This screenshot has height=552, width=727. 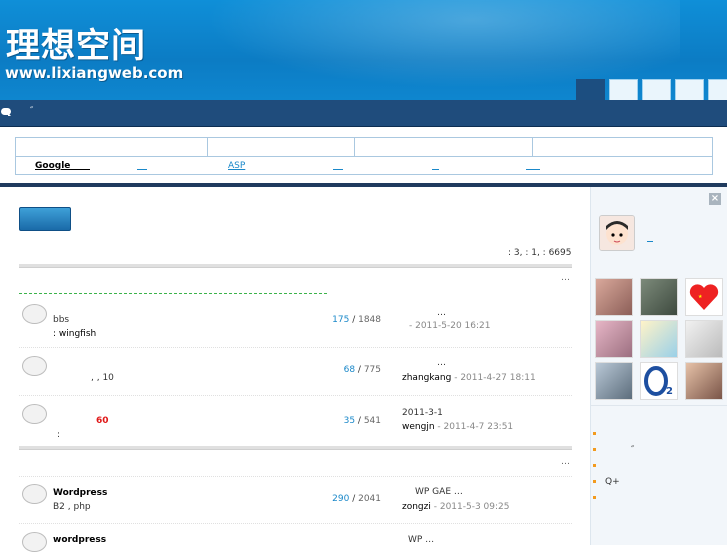 What do you see at coordinates (474, 427) in the screenshot?
I see `last-post-time: - 2011-4-7 23:51` at bounding box center [474, 427].